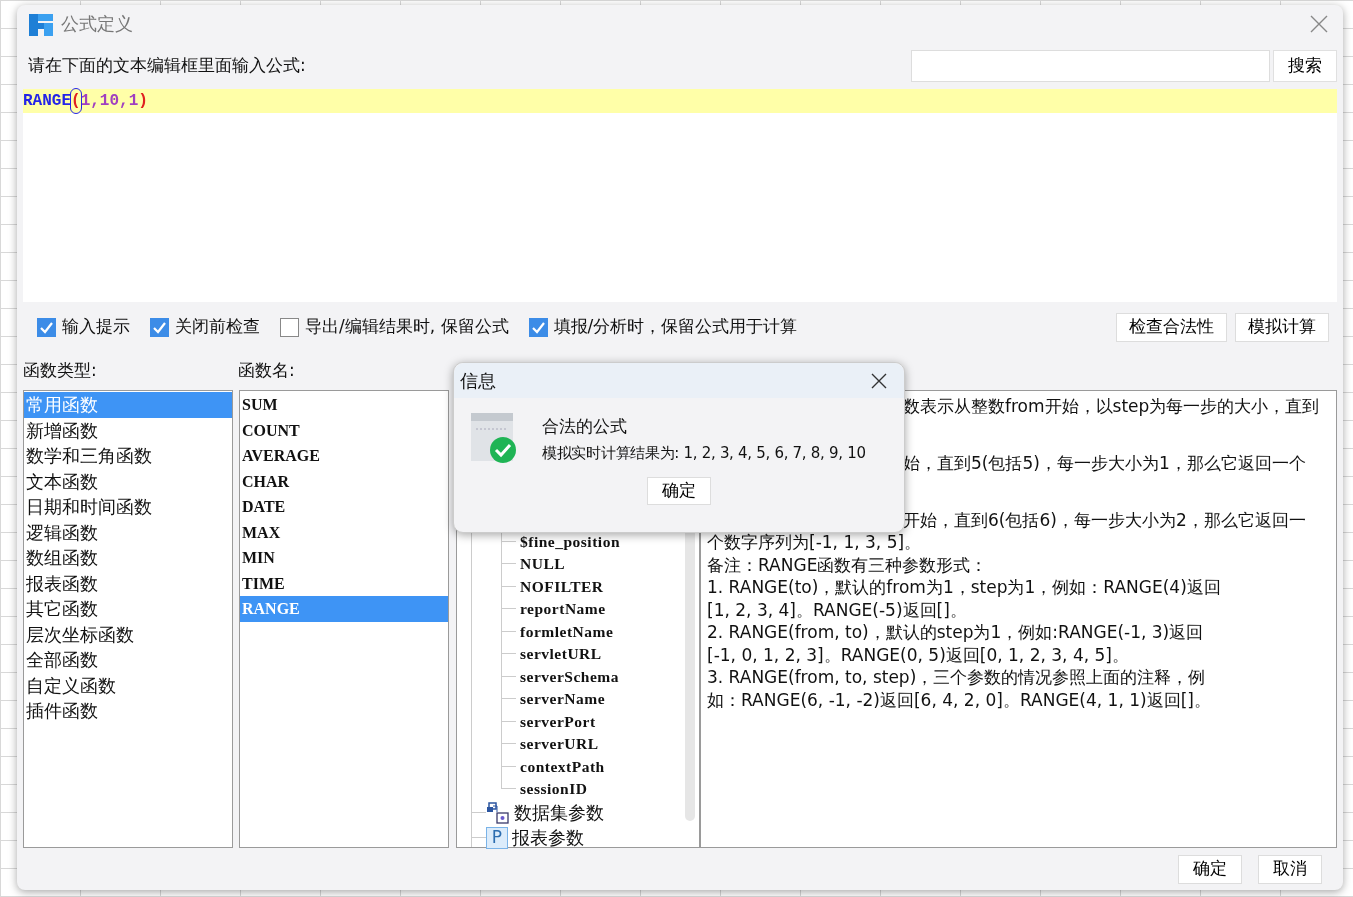 This screenshot has height=897, width=1353. I want to click on column-label: 函数名:, so click(266, 371).